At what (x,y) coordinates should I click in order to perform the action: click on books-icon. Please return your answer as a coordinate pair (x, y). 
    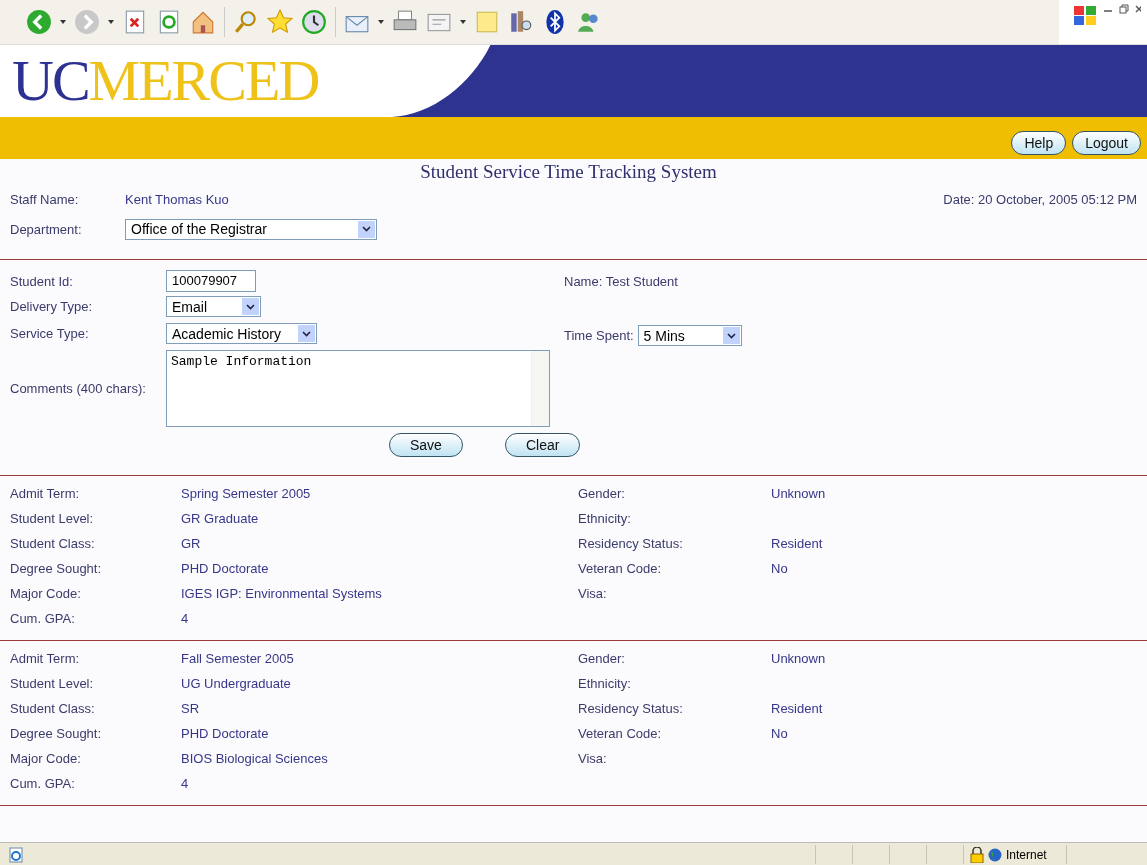
    Looking at the image, I should click on (521, 22).